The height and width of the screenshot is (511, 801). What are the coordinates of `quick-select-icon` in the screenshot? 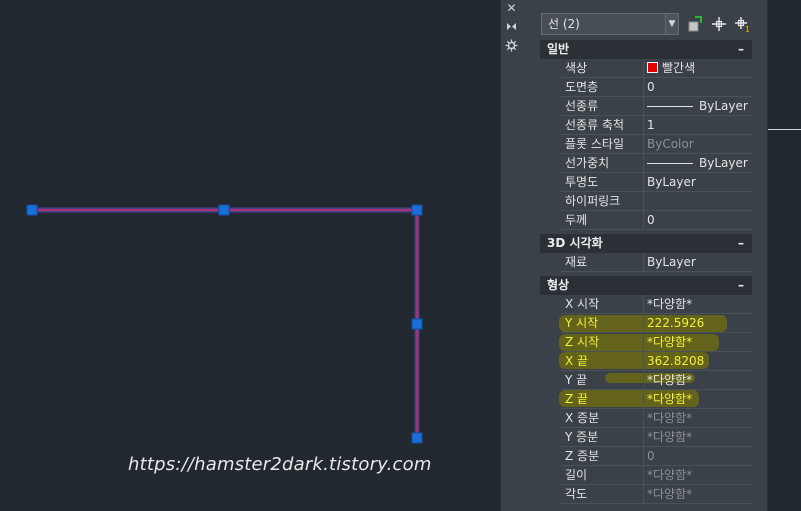 It's located at (696, 24).